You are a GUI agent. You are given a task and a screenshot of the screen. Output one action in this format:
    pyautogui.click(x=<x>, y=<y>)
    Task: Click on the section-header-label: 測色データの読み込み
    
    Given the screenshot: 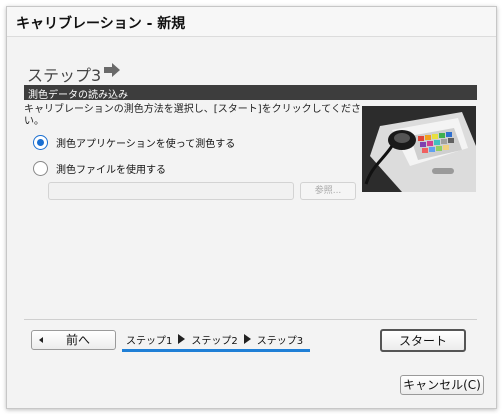 What is the action you would take?
    pyautogui.click(x=78, y=95)
    